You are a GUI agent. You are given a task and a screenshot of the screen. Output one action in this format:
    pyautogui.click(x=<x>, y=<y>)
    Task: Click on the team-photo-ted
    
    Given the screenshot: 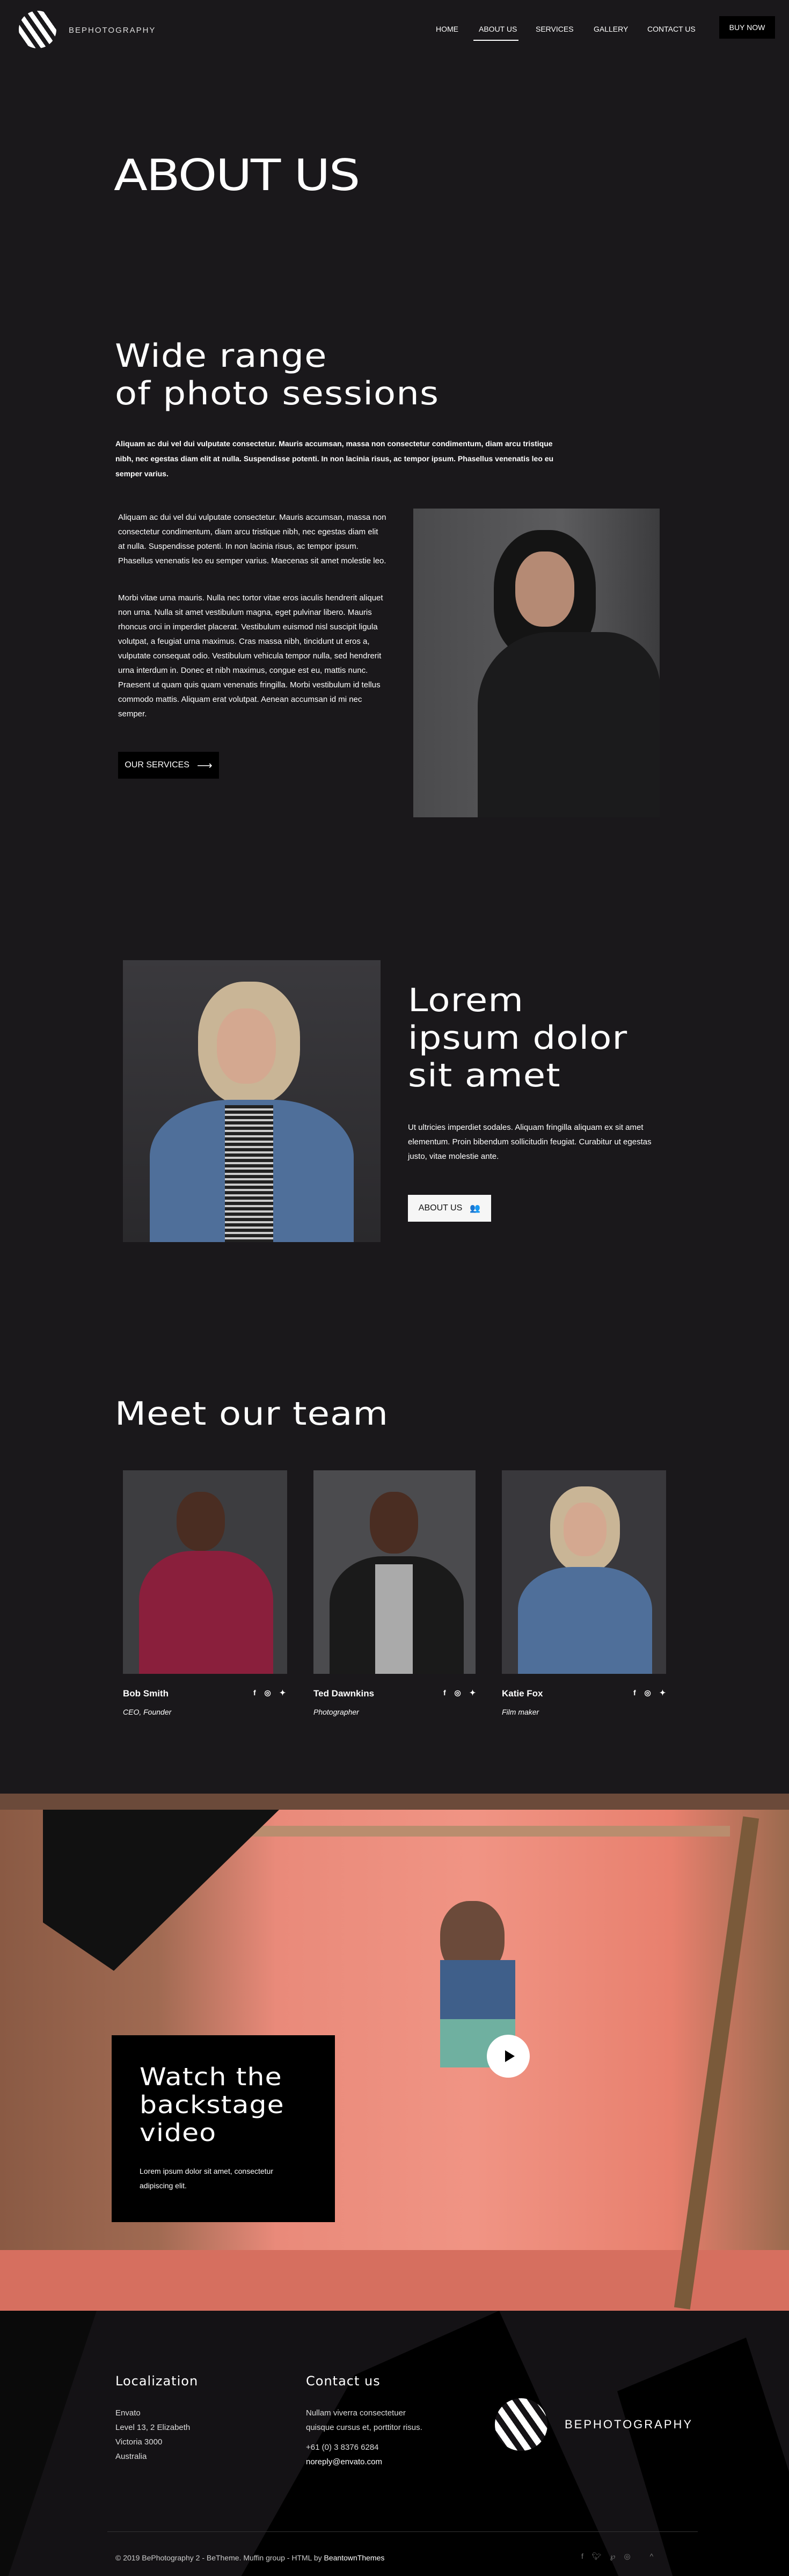 What is the action you would take?
    pyautogui.click(x=394, y=1572)
    